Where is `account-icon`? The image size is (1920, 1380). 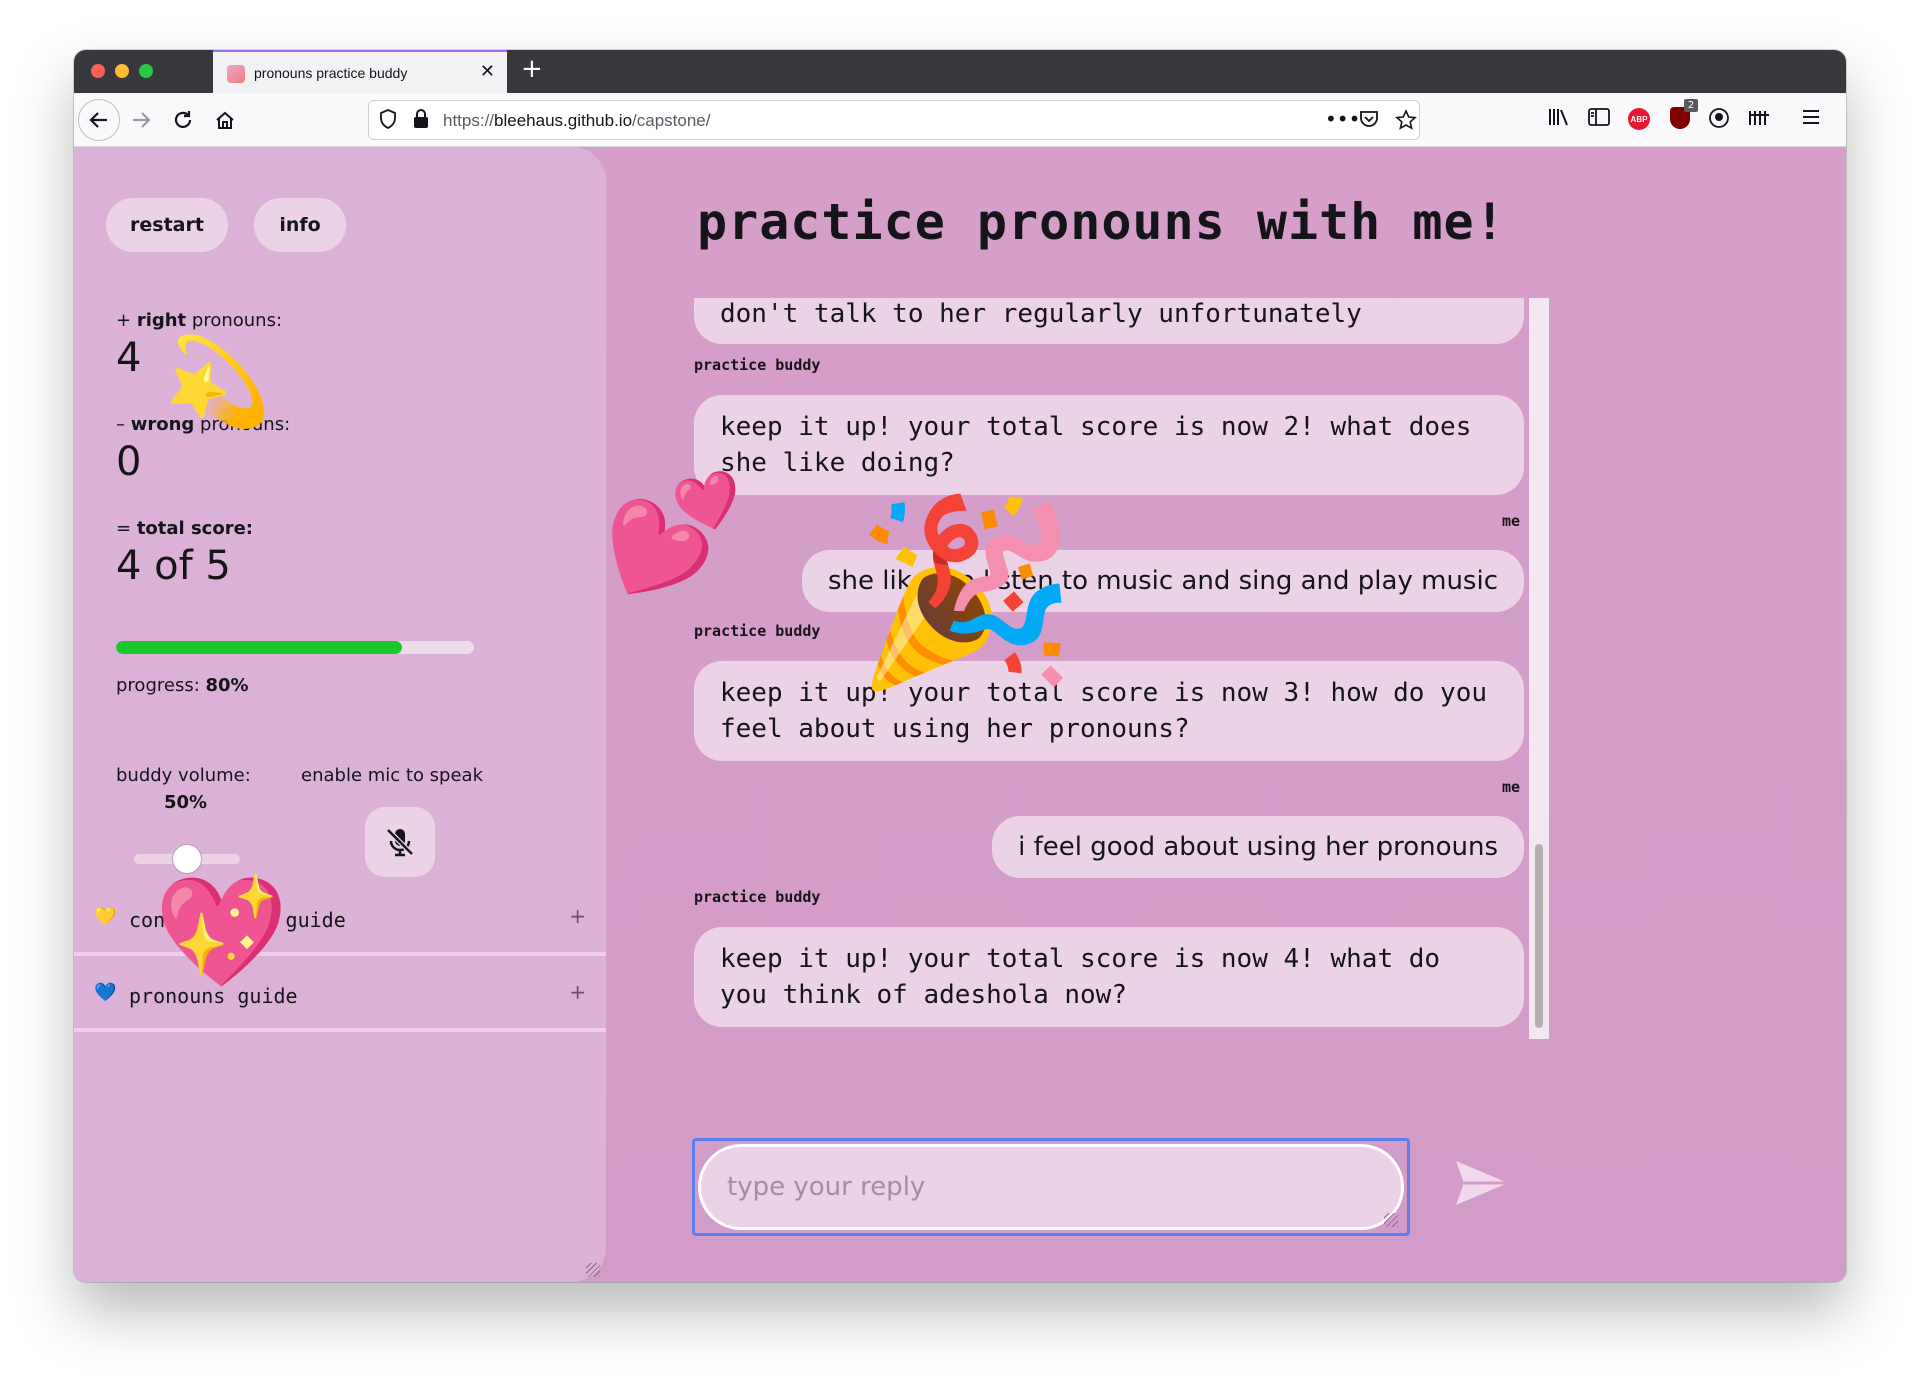
account-icon is located at coordinates (1719, 120).